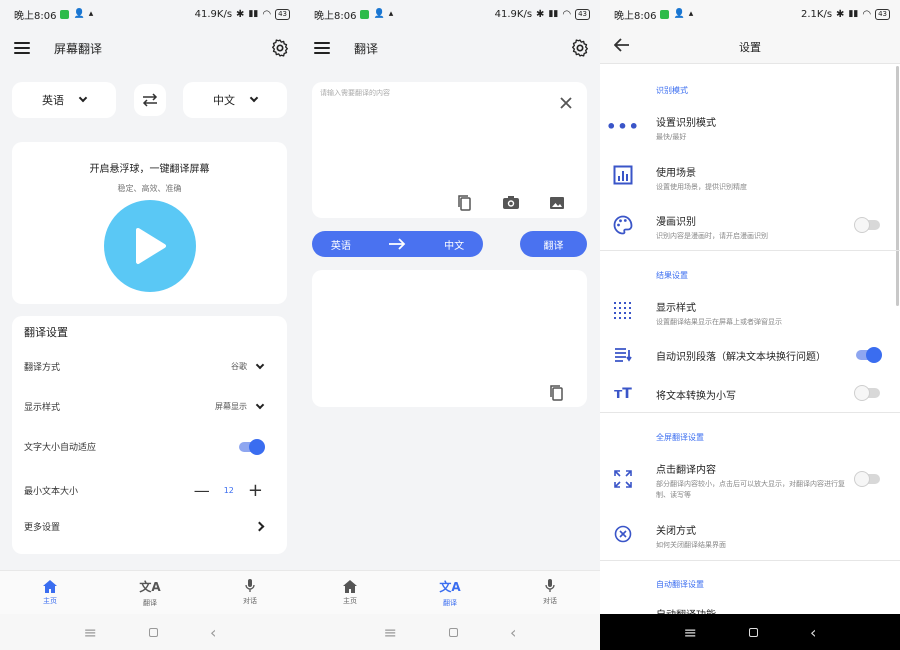  Describe the element at coordinates (719, 322) in the screenshot. I see `item-subtitle: 设置翻译结果显示在屏幕上或者弹窗显示` at that location.